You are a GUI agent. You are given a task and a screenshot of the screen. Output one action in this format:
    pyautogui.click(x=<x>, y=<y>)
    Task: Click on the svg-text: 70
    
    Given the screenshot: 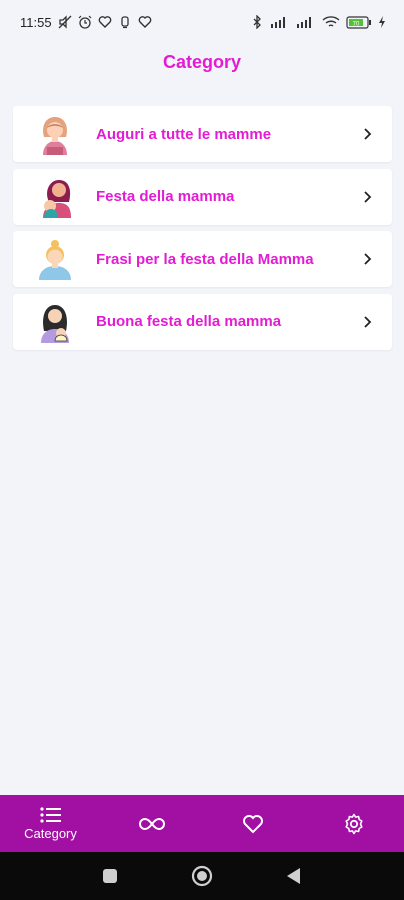 What is the action you would take?
    pyautogui.click(x=356, y=24)
    